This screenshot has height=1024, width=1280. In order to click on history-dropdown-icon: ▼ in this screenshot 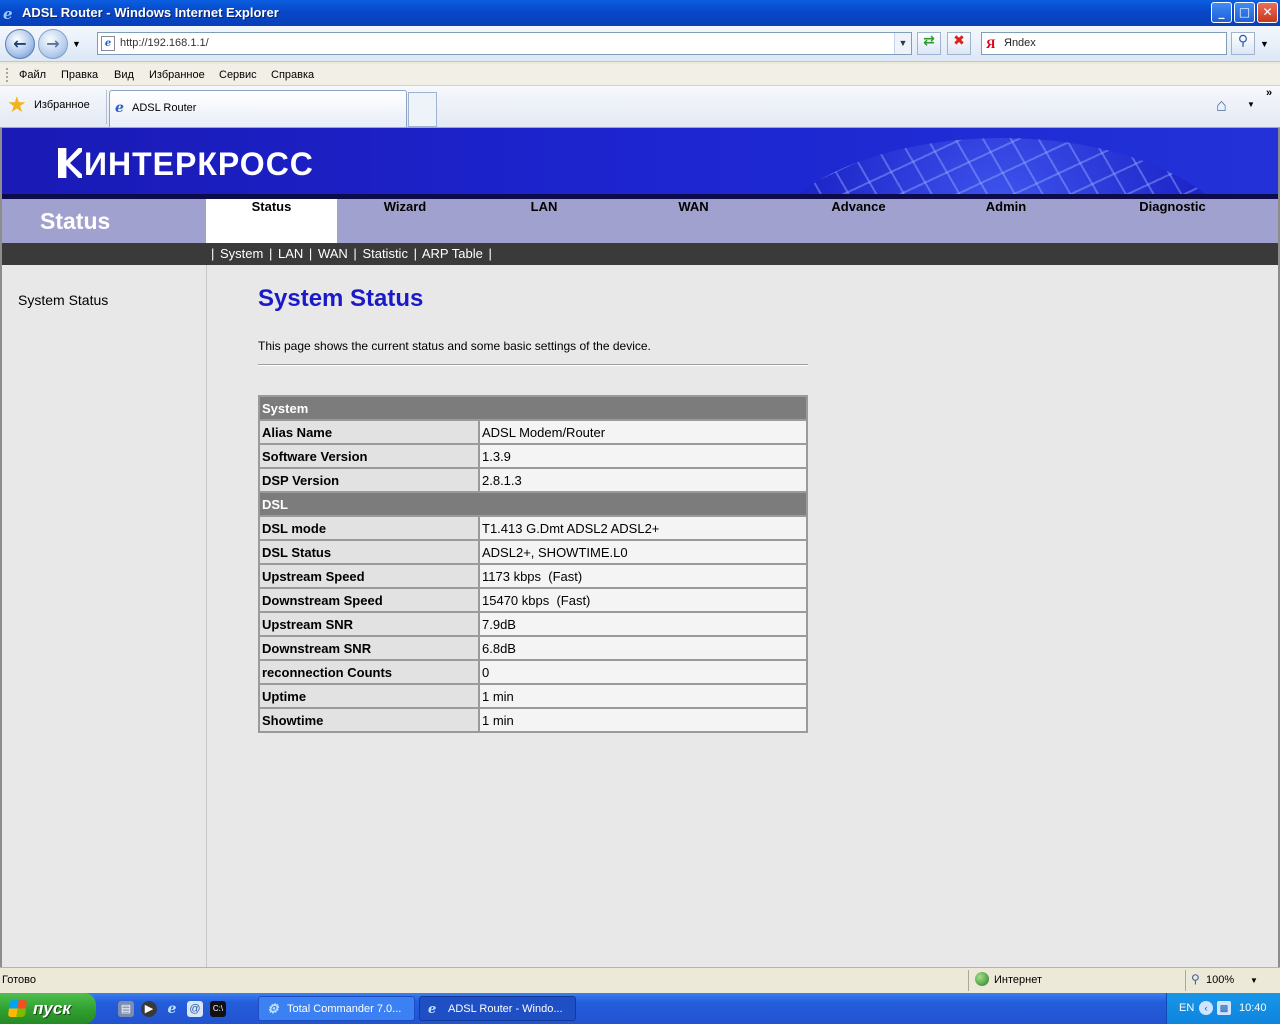, I will do `click(76, 44)`.